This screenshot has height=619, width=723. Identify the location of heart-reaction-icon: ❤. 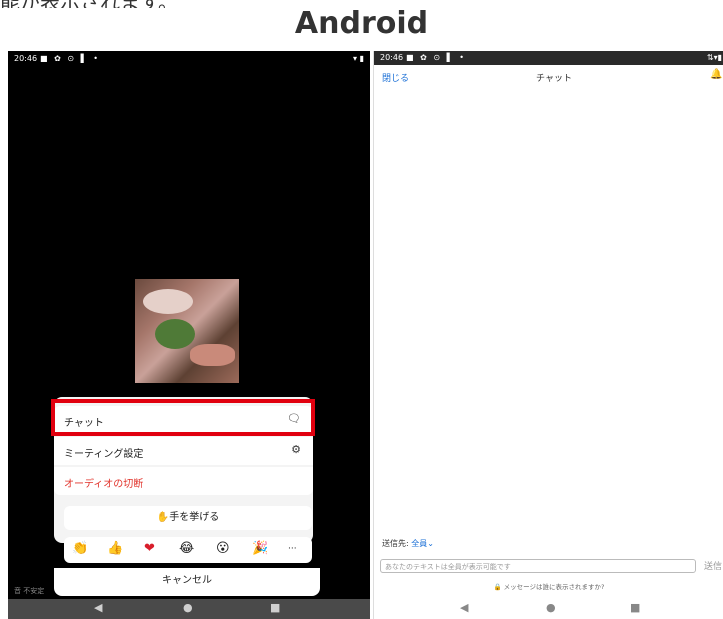
(149, 548).